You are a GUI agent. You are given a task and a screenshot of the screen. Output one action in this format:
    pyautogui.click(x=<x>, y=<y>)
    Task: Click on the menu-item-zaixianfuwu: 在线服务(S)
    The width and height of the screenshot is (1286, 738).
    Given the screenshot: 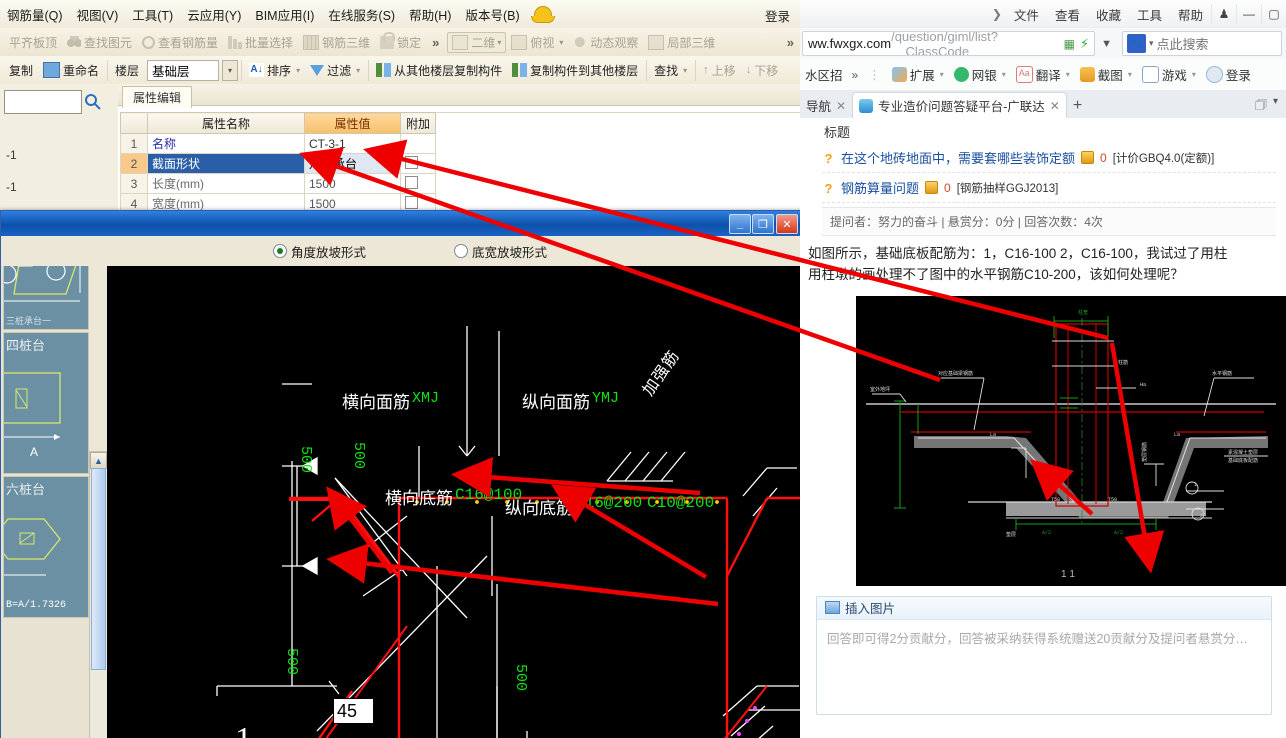 What is the action you would take?
    pyautogui.click(x=361, y=14)
    